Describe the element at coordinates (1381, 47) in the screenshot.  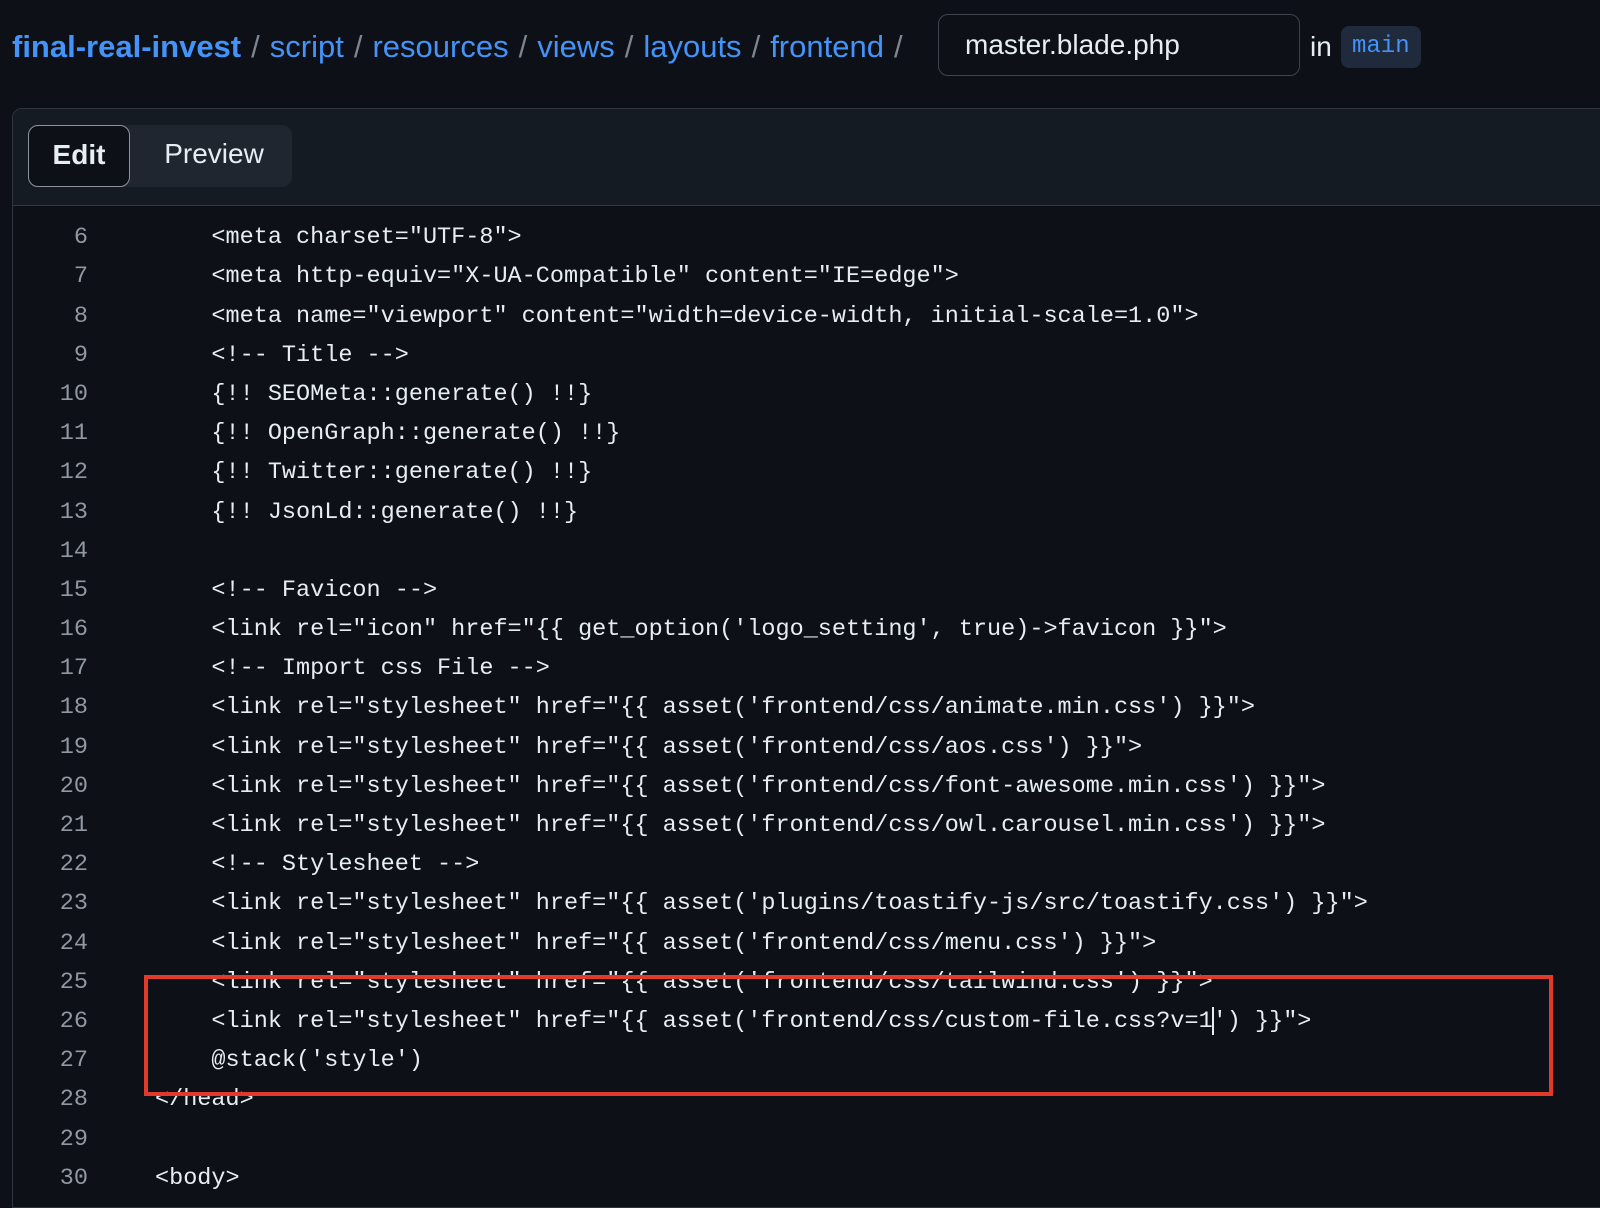
I see `branch-name-badge: main` at that location.